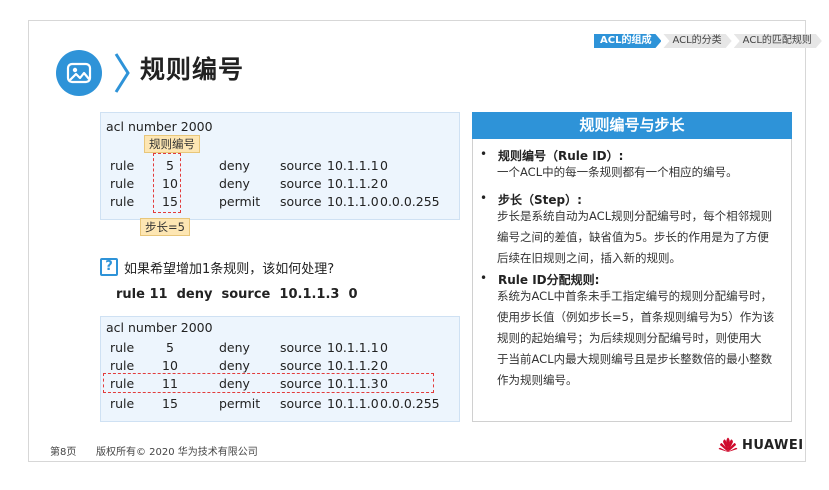 The height and width of the screenshot is (490, 829). What do you see at coordinates (589, 258) in the screenshot?
I see `body-line: 后续在旧规则之间，插入新的规则。` at bounding box center [589, 258].